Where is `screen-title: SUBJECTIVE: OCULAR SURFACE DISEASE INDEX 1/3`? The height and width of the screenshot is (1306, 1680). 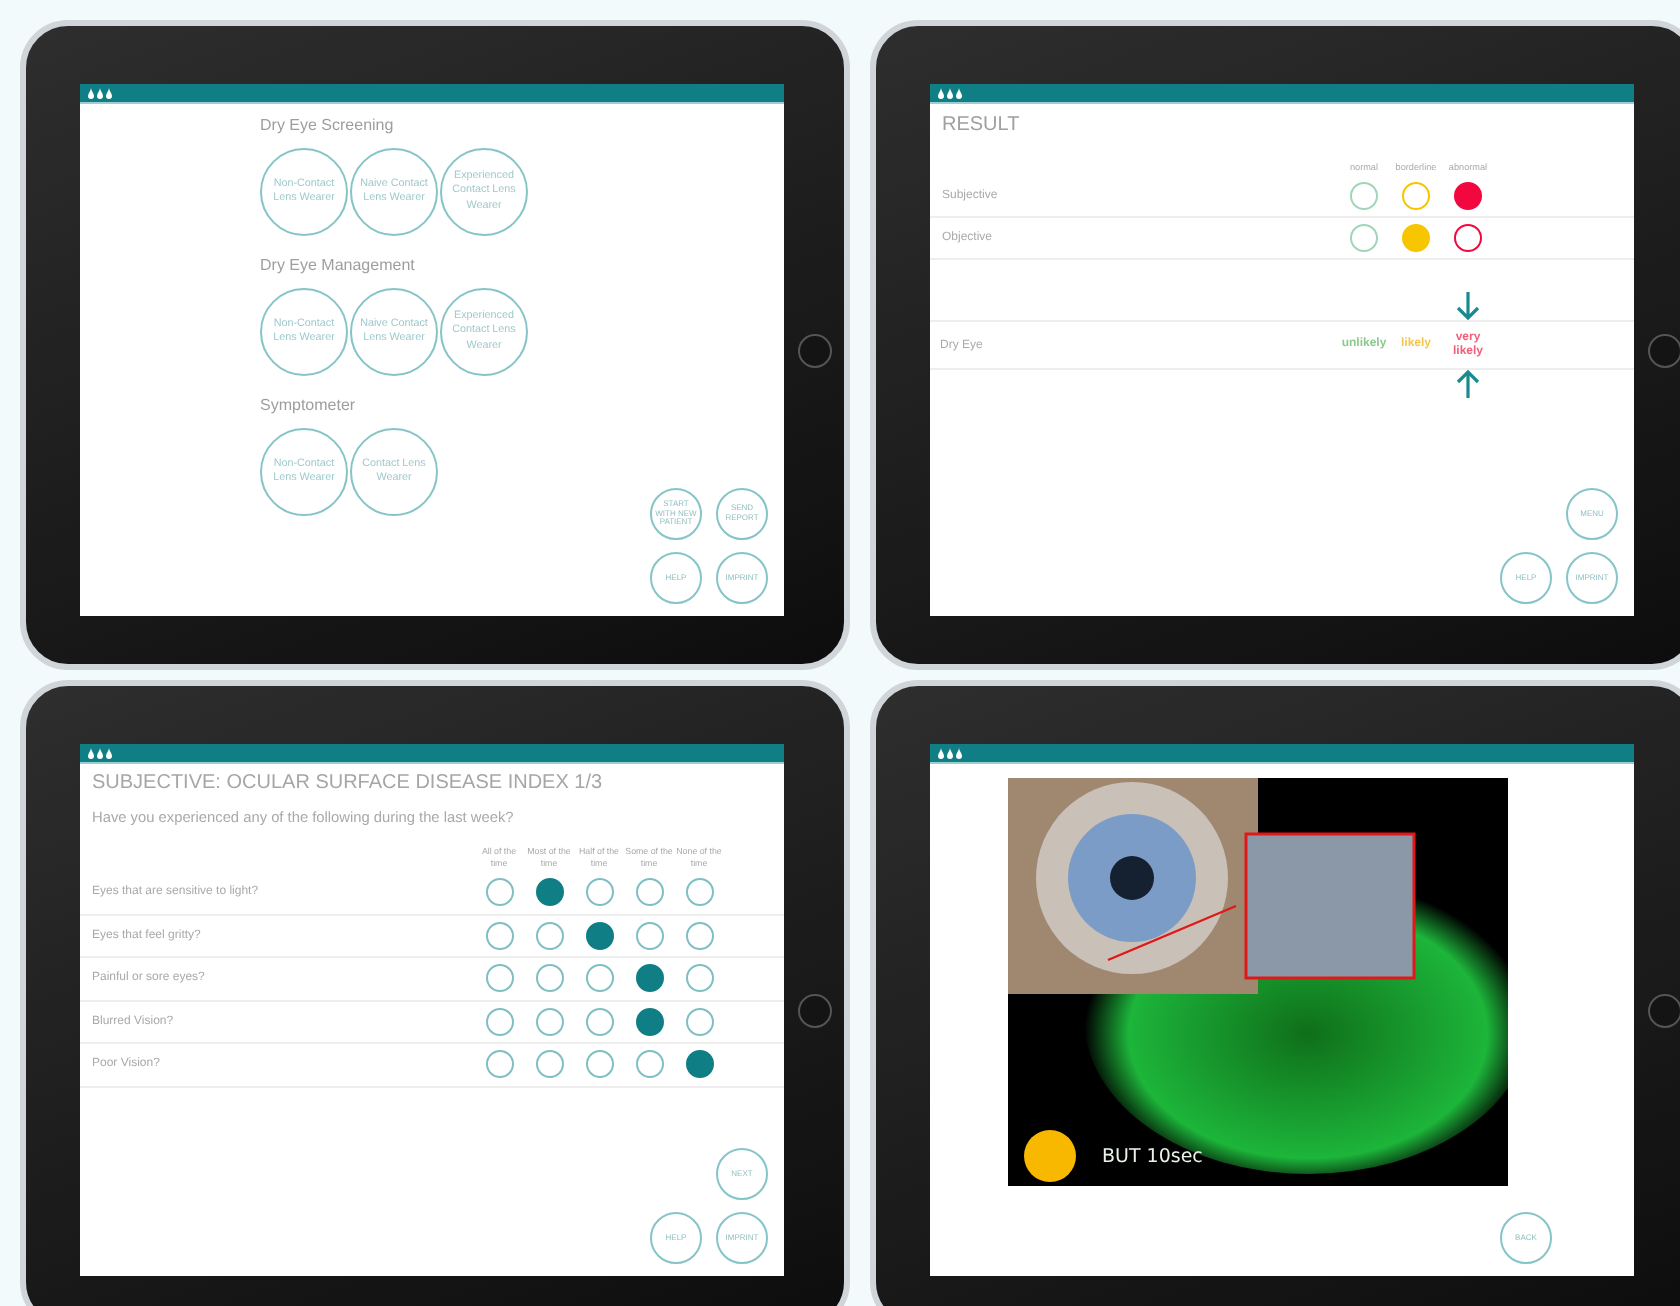 screen-title: SUBJECTIVE: OCULAR SURFACE DISEASE INDEX 1/3 is located at coordinates (347, 784).